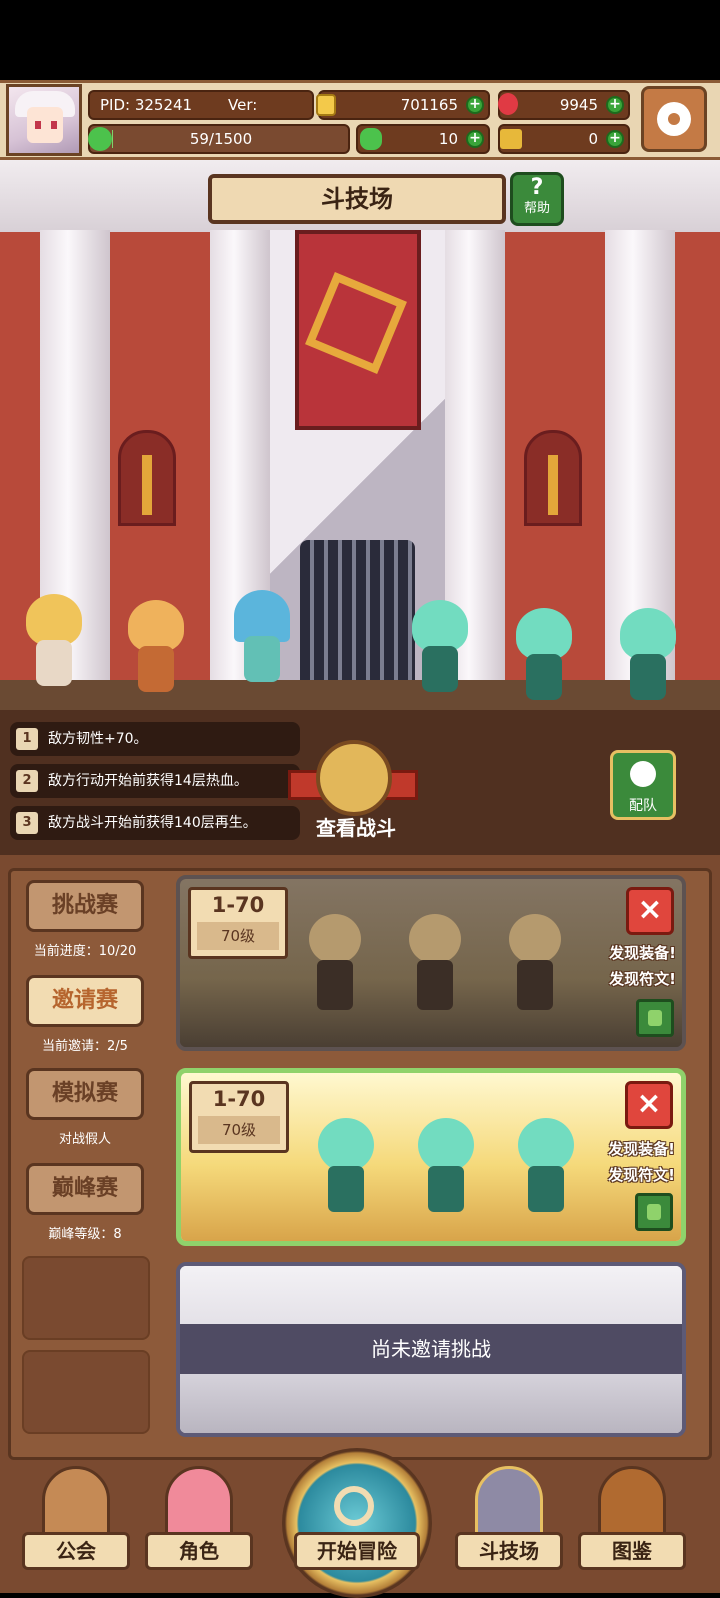 The image size is (720, 1598). What do you see at coordinates (536, 208) in the screenshot?
I see `help-label: 帮助` at bounding box center [536, 208].